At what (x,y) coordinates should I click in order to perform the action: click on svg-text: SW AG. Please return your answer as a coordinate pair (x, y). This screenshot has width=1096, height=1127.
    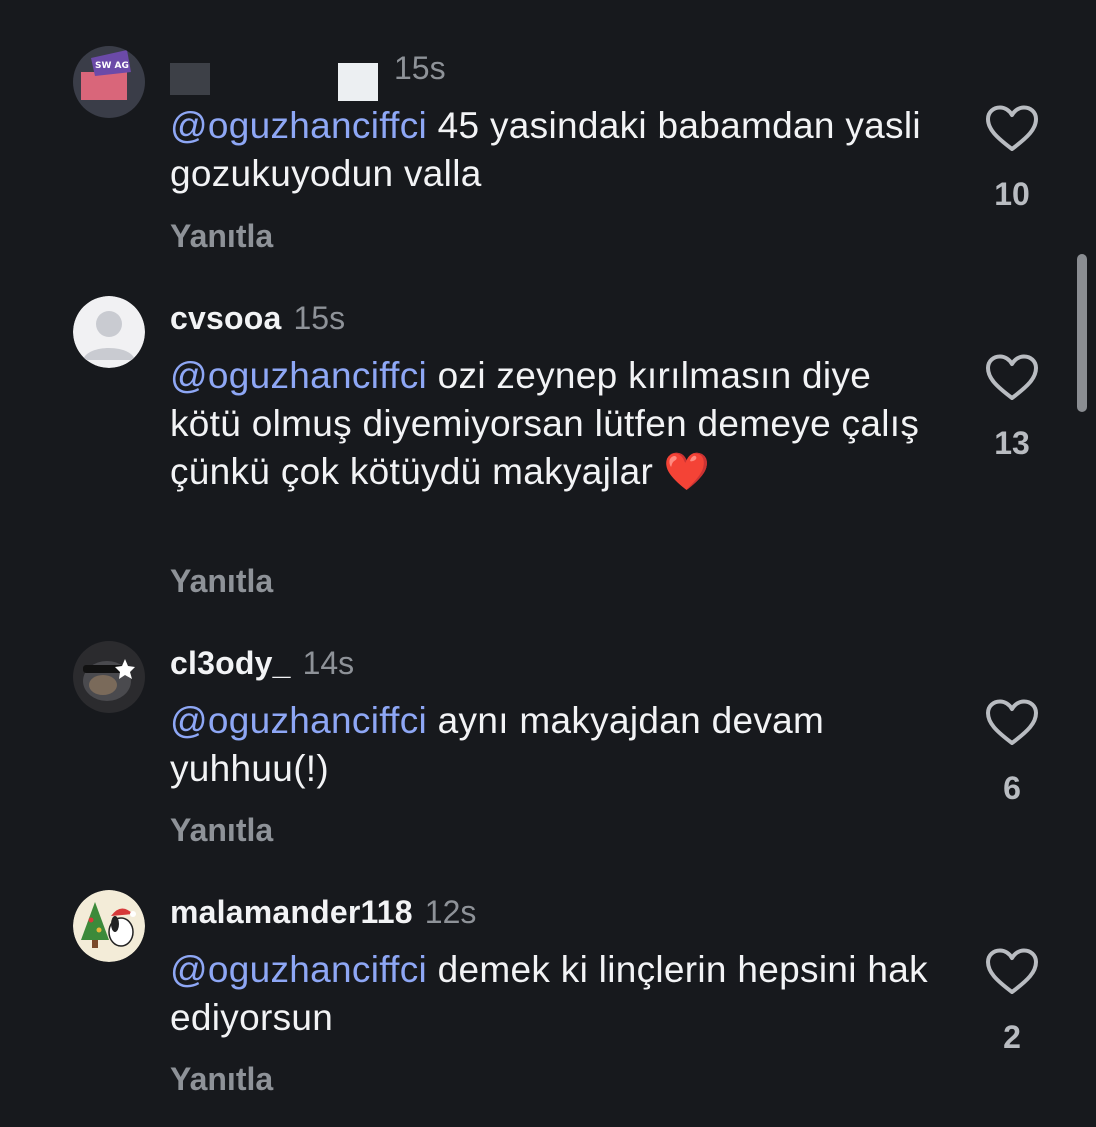
    Looking at the image, I should click on (112, 66).